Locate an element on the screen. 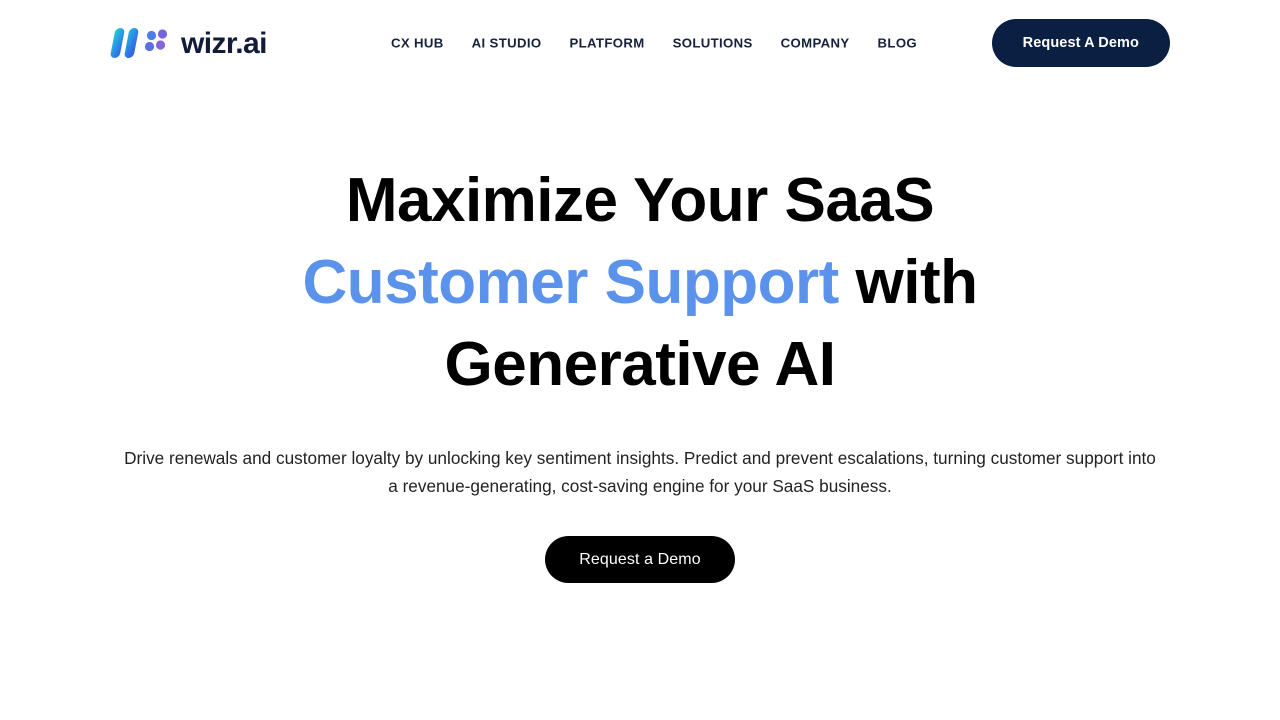  wizr-logo-mark-icon is located at coordinates (141, 43).